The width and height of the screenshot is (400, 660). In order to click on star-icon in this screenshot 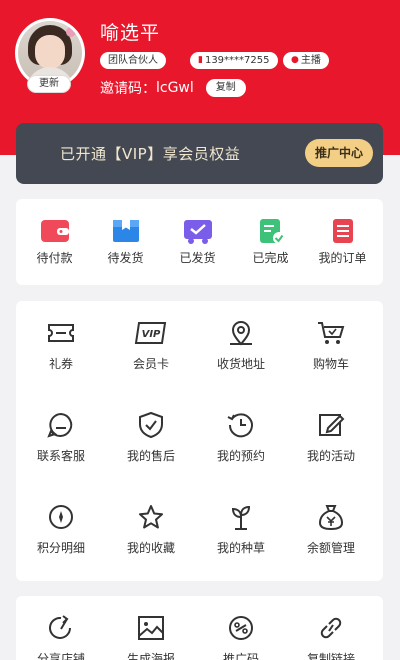, I will do `click(151, 517)`.